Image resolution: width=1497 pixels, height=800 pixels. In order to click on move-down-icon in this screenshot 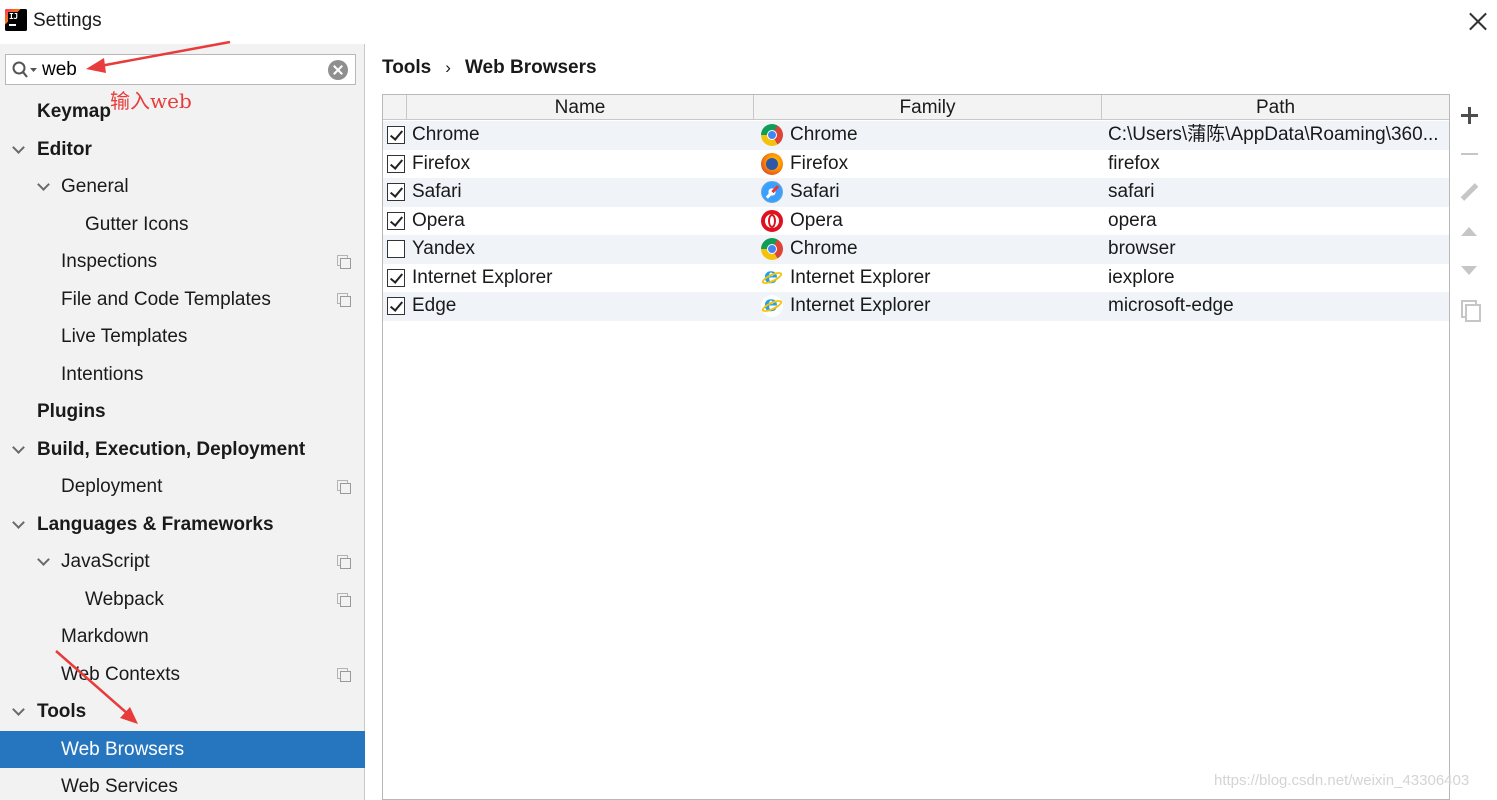, I will do `click(1469, 270)`.